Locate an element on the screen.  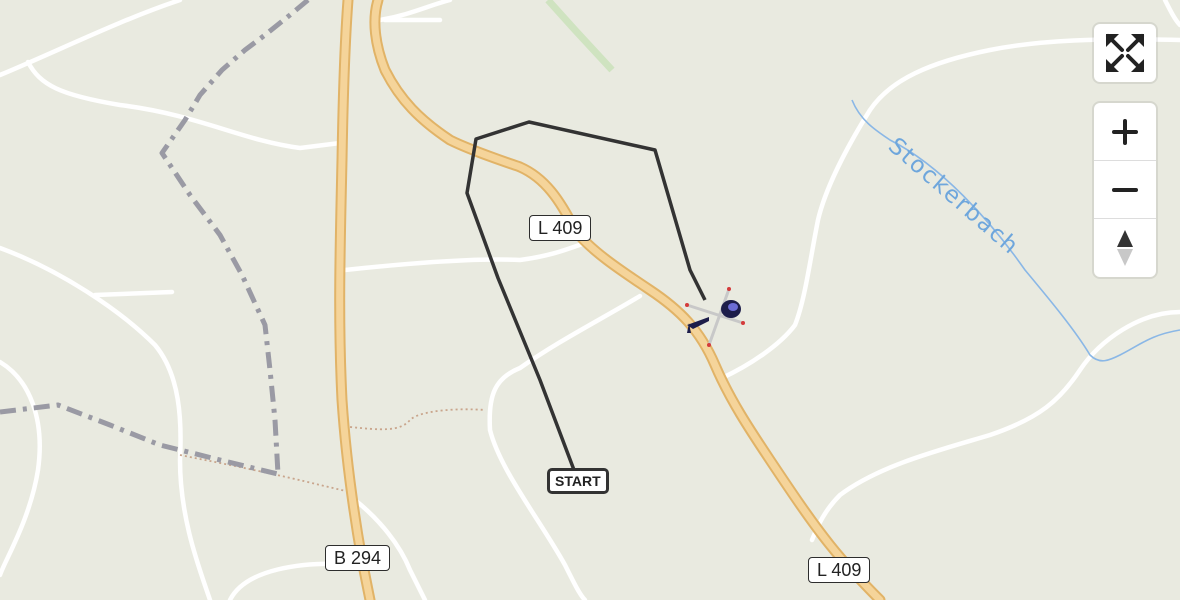
trail is located at coordinates (417, 419).